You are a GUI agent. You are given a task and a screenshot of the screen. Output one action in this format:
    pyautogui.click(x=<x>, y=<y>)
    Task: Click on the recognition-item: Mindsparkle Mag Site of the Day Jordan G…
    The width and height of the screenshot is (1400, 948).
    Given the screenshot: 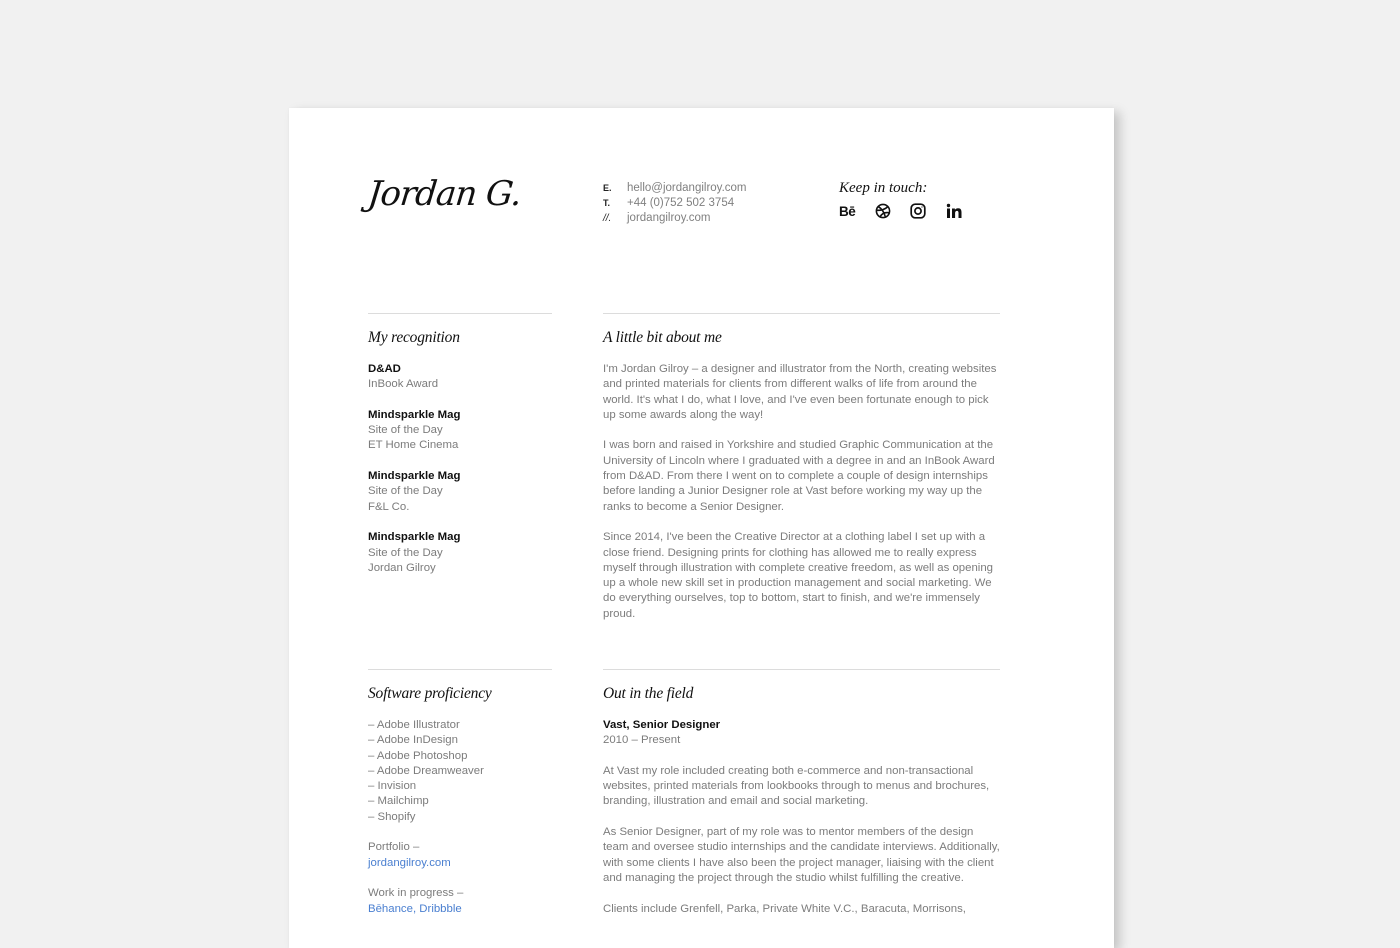 What is the action you would take?
    pyautogui.click(x=460, y=553)
    